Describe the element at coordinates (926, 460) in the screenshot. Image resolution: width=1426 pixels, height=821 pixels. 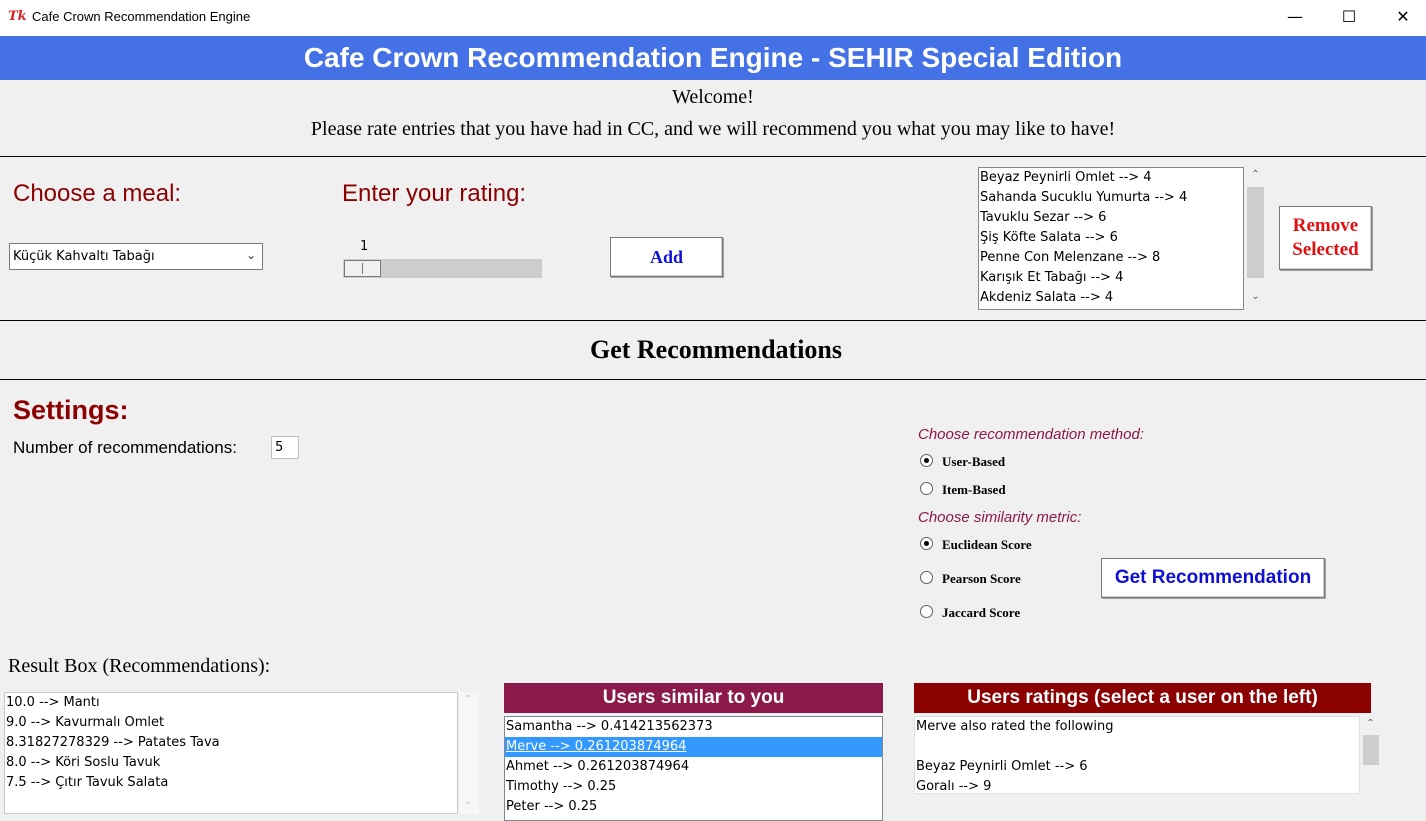
I see `user-based-radio` at that location.